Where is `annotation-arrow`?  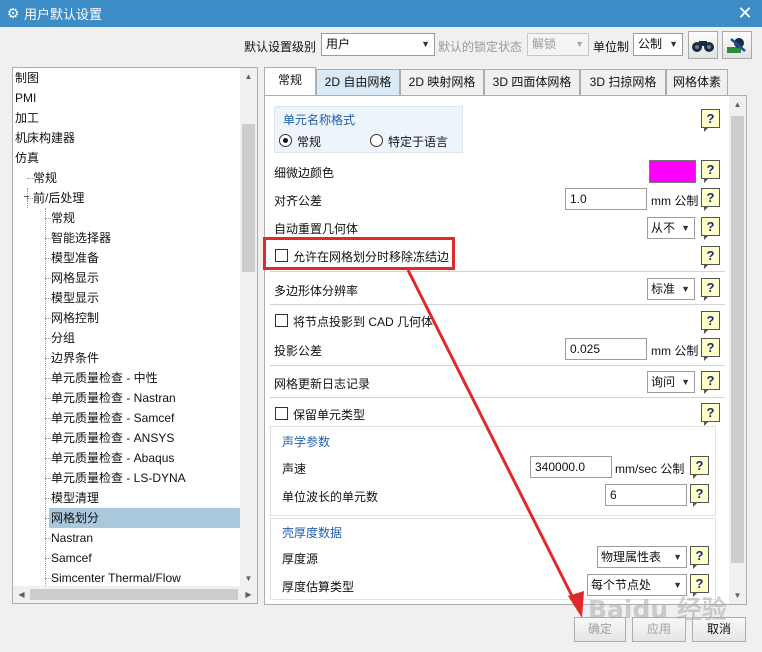
annotation-arrow is located at coordinates (495, 443).